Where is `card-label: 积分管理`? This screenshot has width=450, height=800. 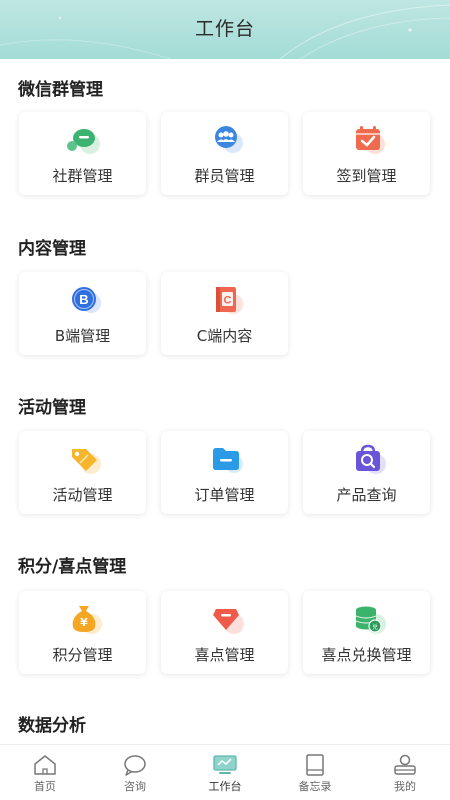
card-label: 积分管理 is located at coordinates (82, 655).